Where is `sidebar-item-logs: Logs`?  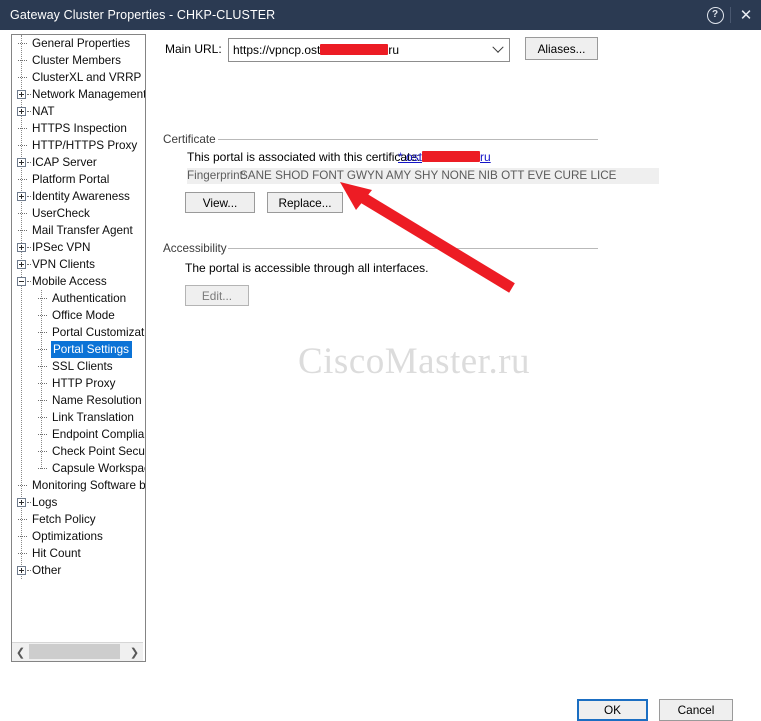
sidebar-item-logs: Logs is located at coordinates (78, 502).